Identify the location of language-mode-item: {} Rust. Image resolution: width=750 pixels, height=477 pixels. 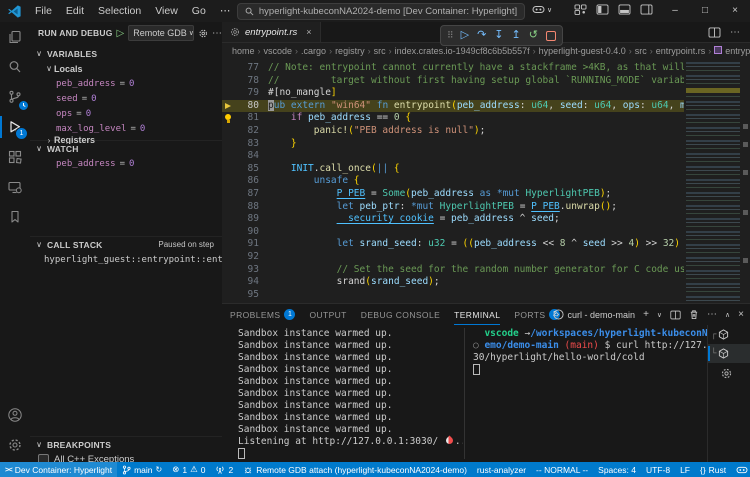
(713, 470).